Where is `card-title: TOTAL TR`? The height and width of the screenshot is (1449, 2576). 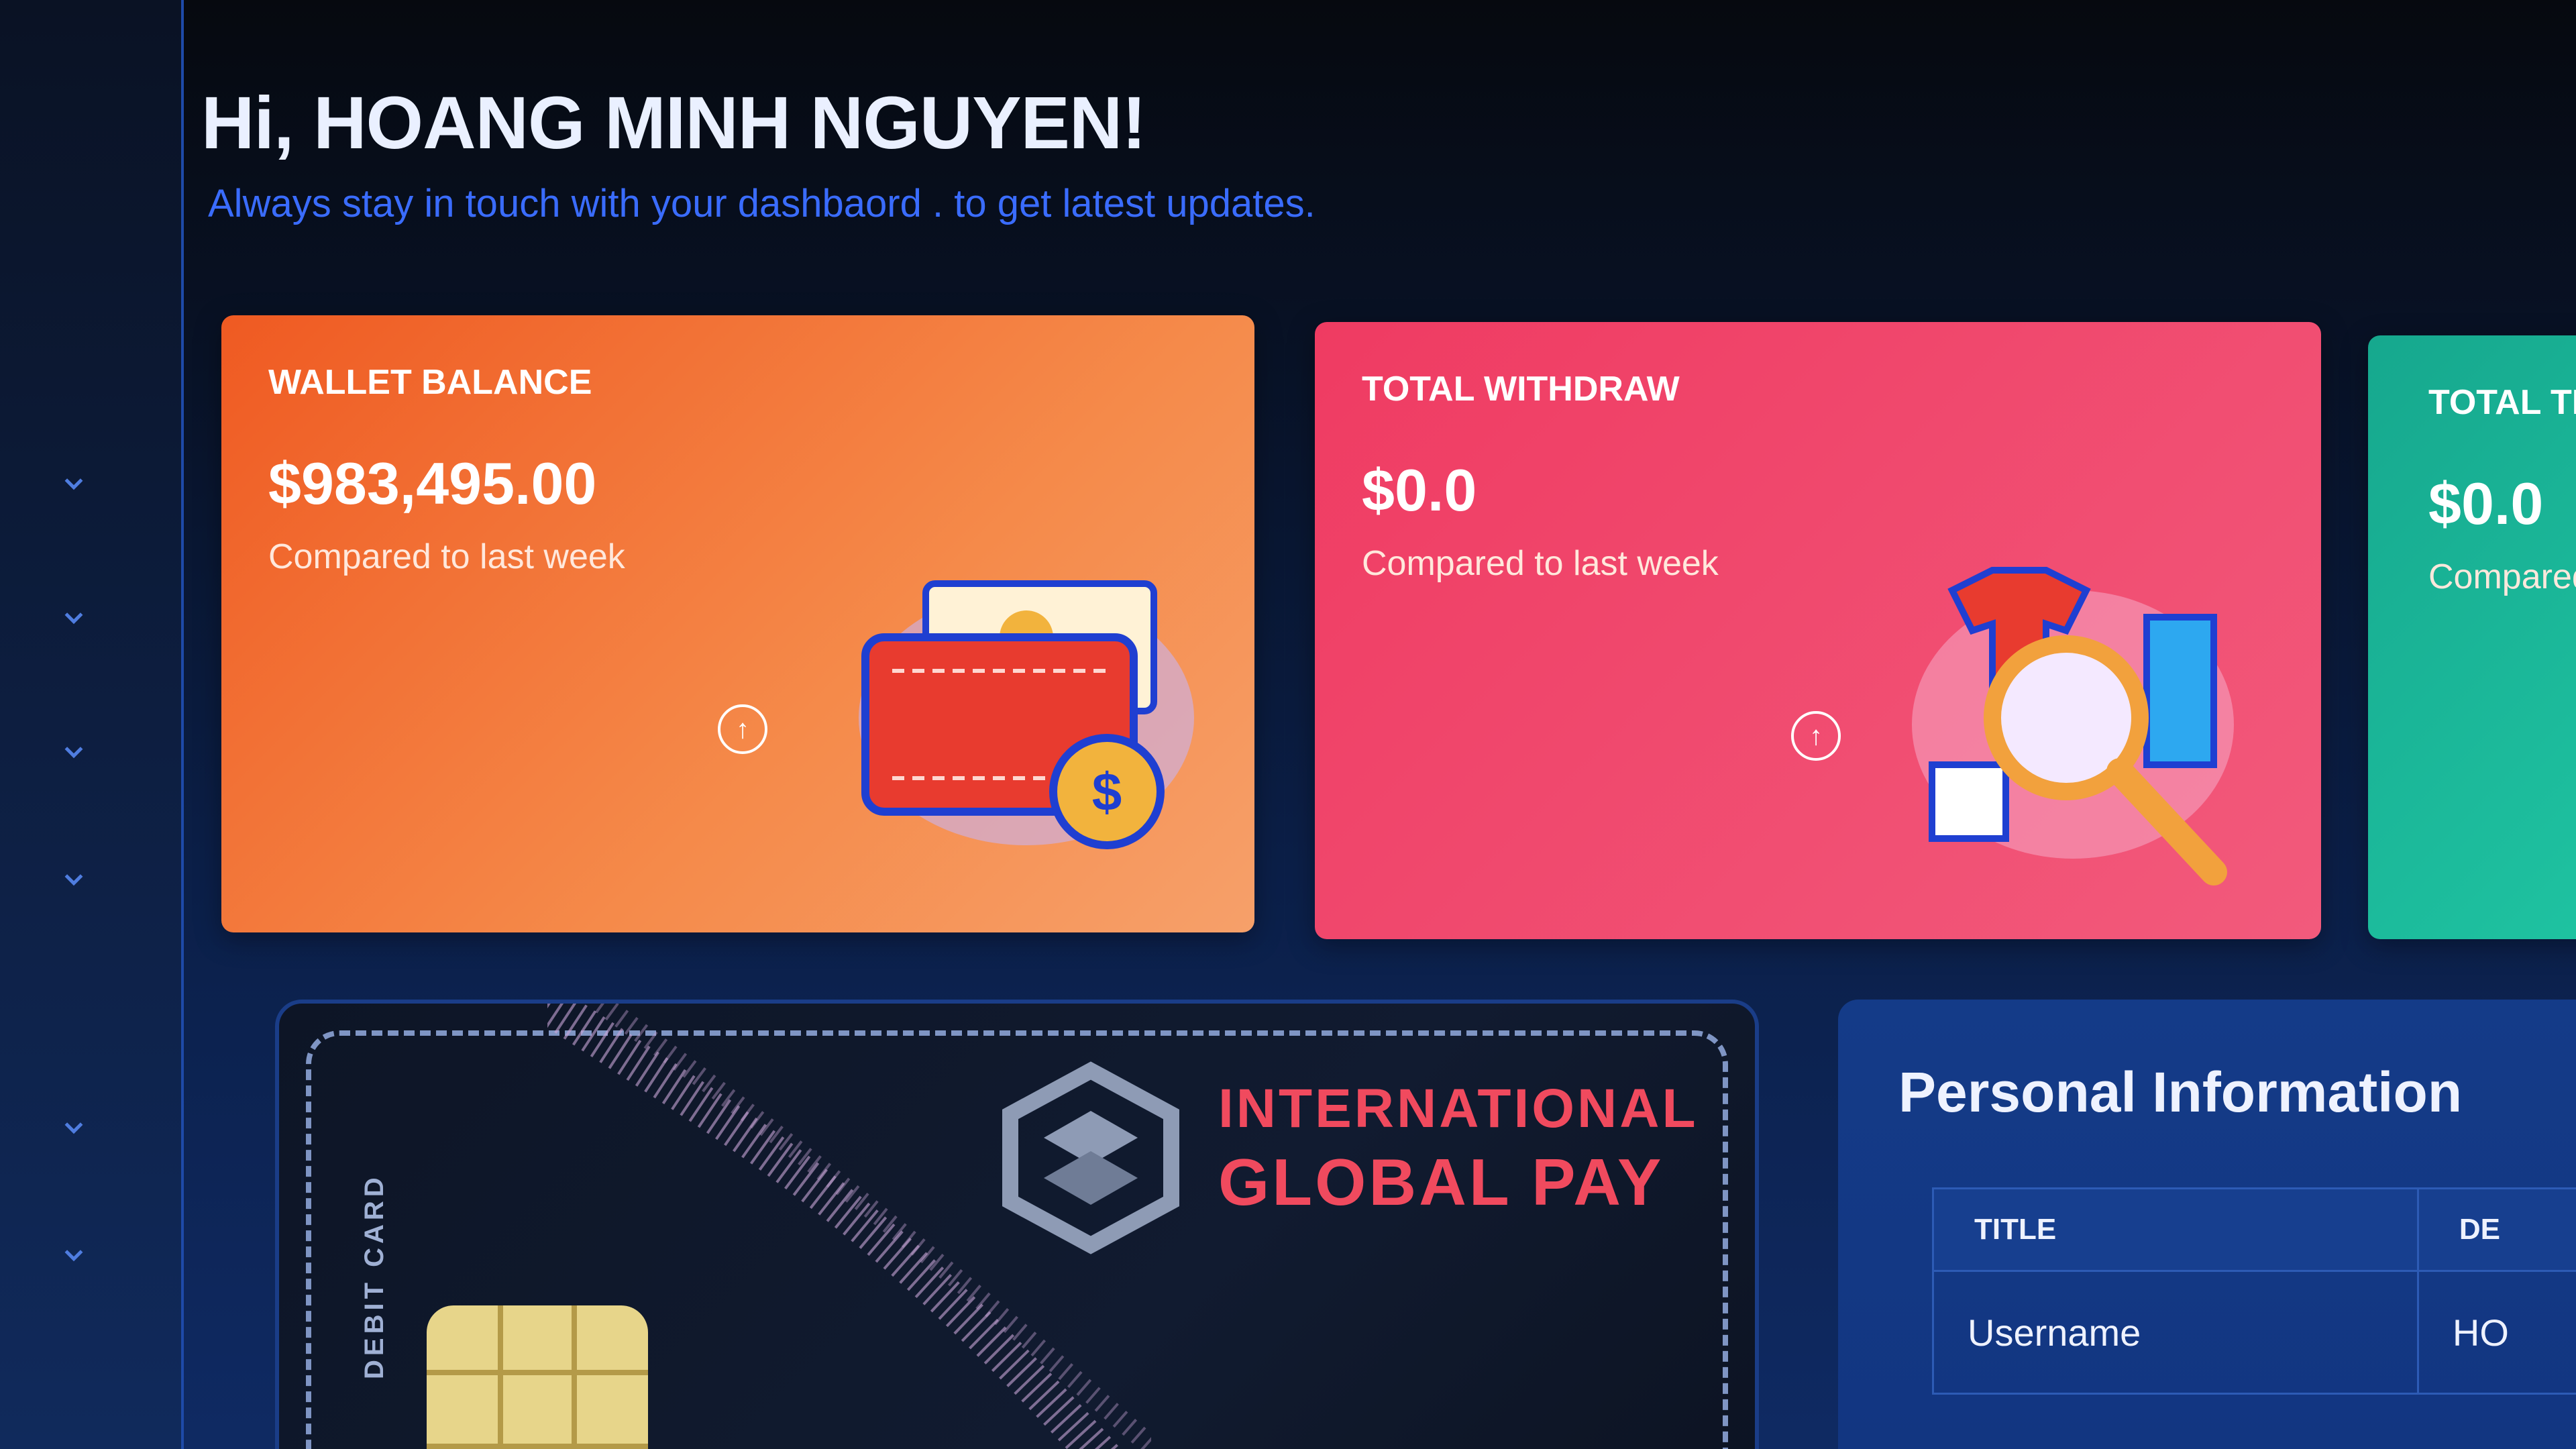 card-title: TOTAL TR is located at coordinates (2502, 402).